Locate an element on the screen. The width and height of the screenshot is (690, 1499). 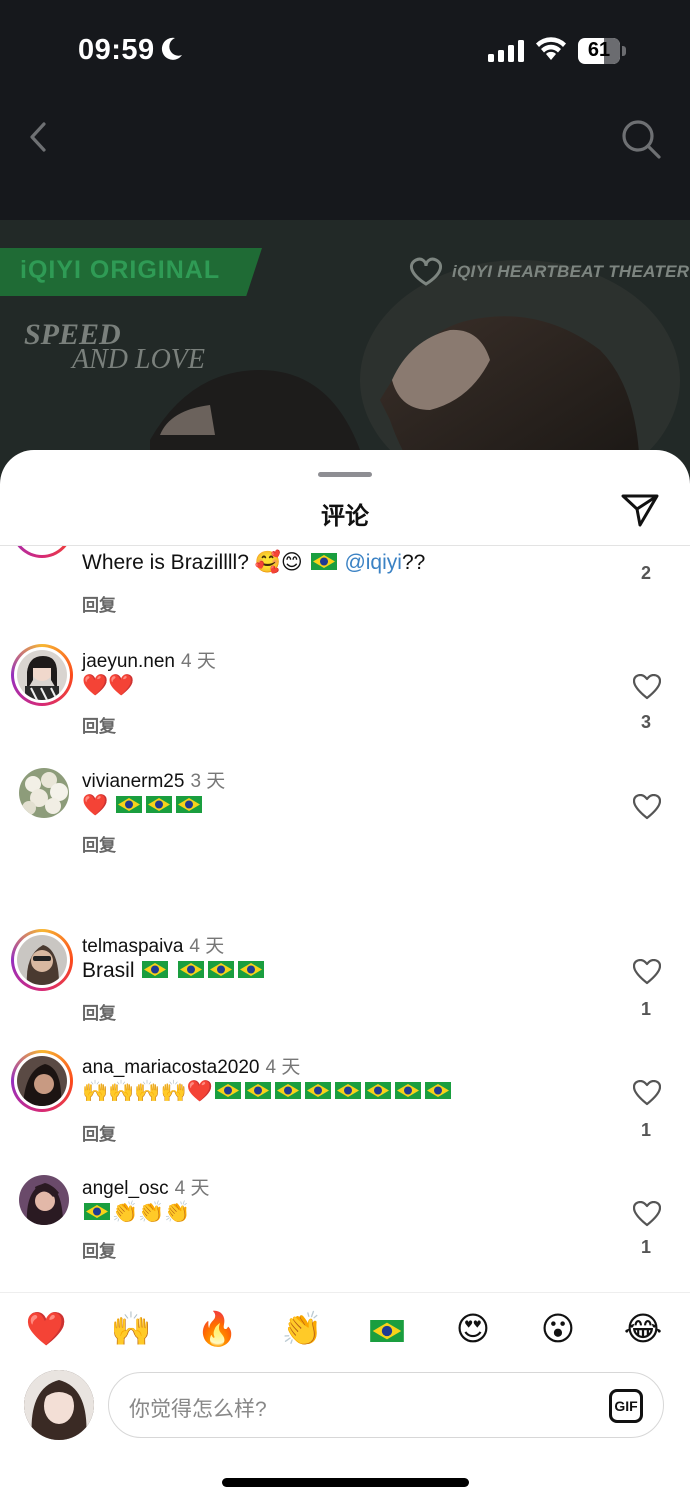
home-indicator is located at coordinates (345, 1482).